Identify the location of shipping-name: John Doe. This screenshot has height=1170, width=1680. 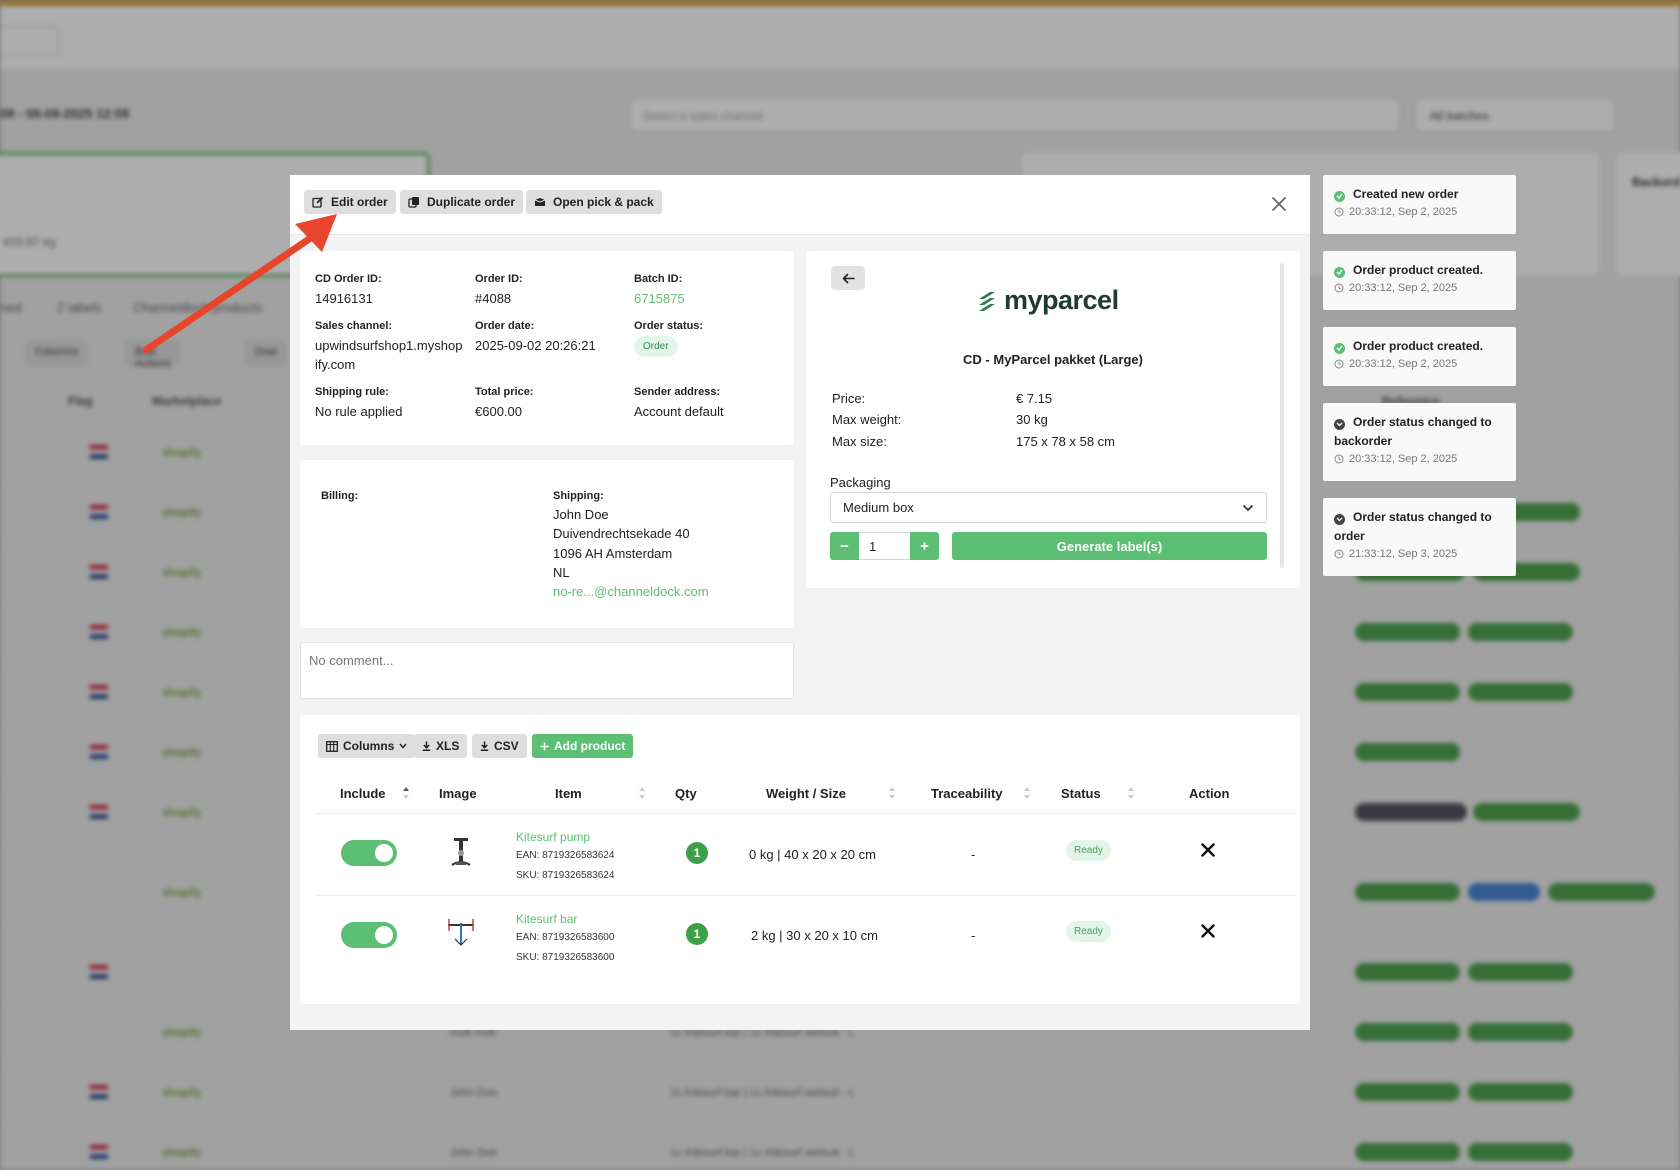
(581, 514).